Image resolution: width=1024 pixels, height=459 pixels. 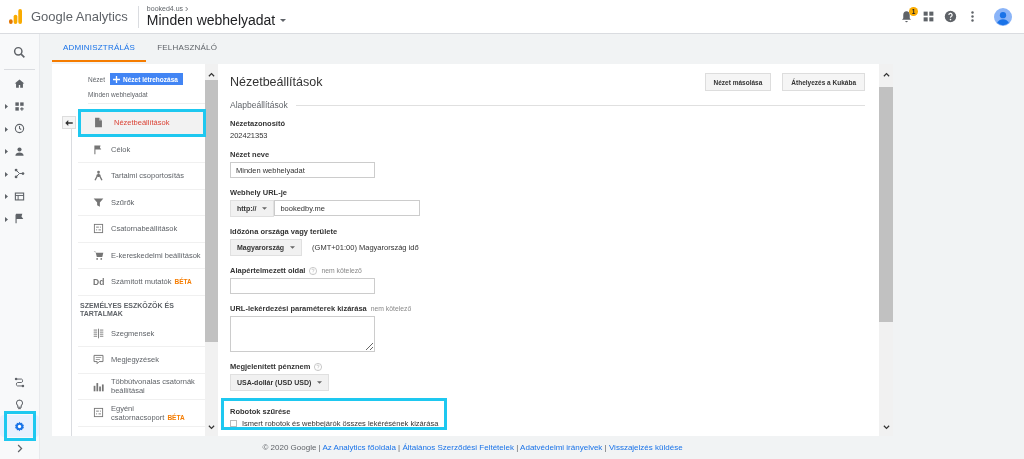 What do you see at coordinates (950, 16) in the screenshot?
I see `help-icon` at bounding box center [950, 16].